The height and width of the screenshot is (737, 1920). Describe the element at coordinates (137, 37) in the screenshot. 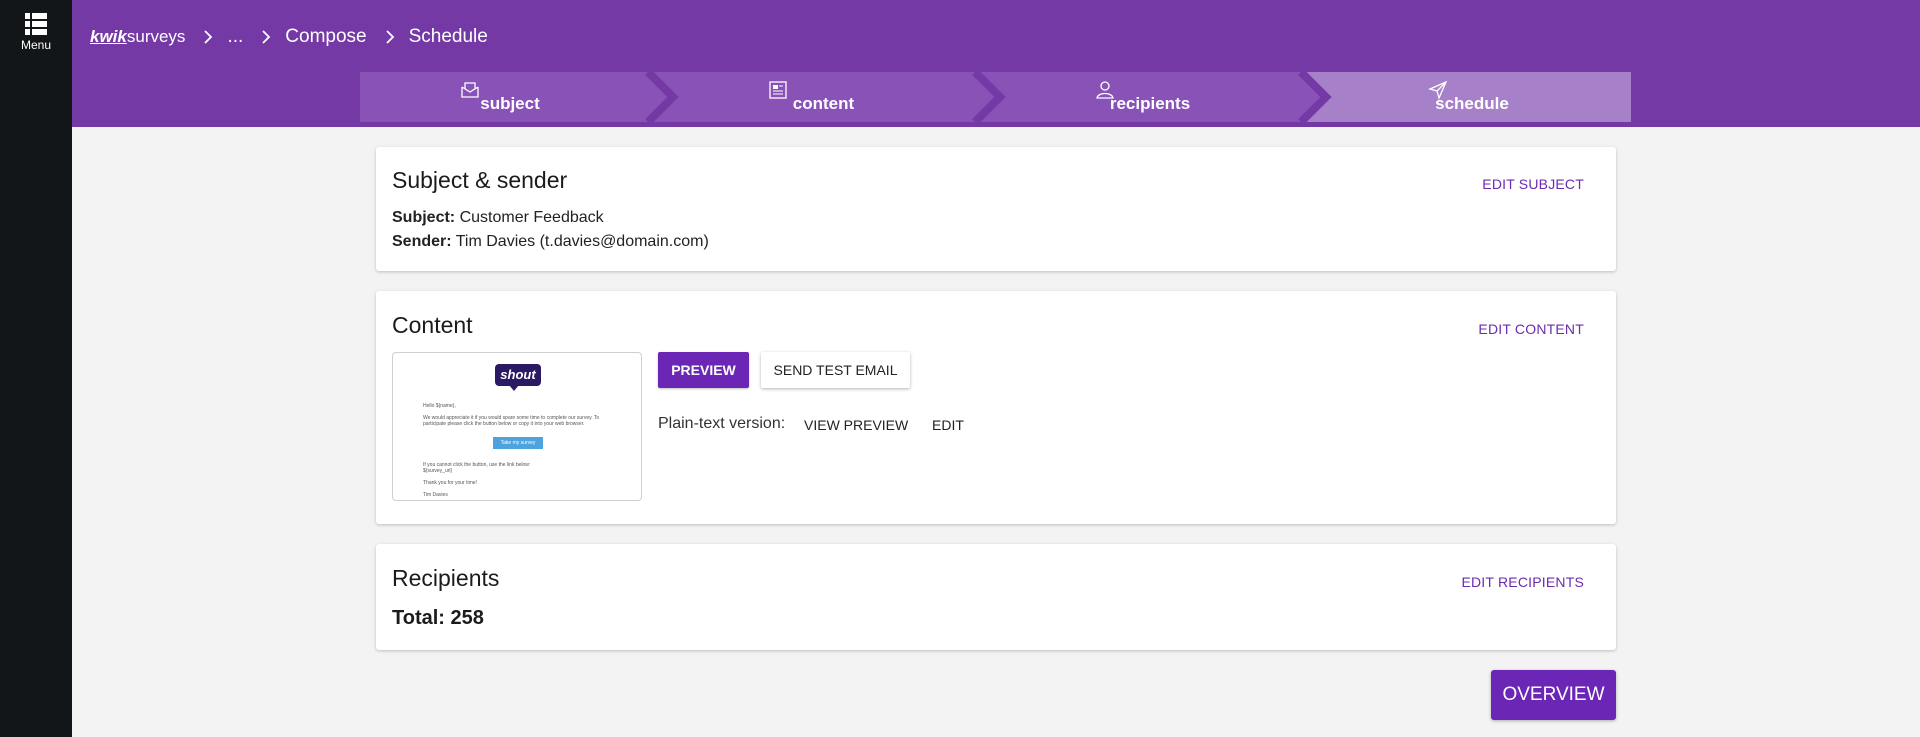

I see `kwiksurveys-logo: kwik surveys` at that location.